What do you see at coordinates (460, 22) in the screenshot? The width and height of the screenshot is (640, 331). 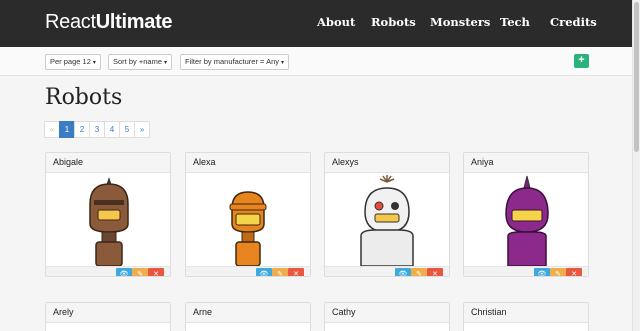 I see `nav-link-monsters: Monsters` at bounding box center [460, 22].